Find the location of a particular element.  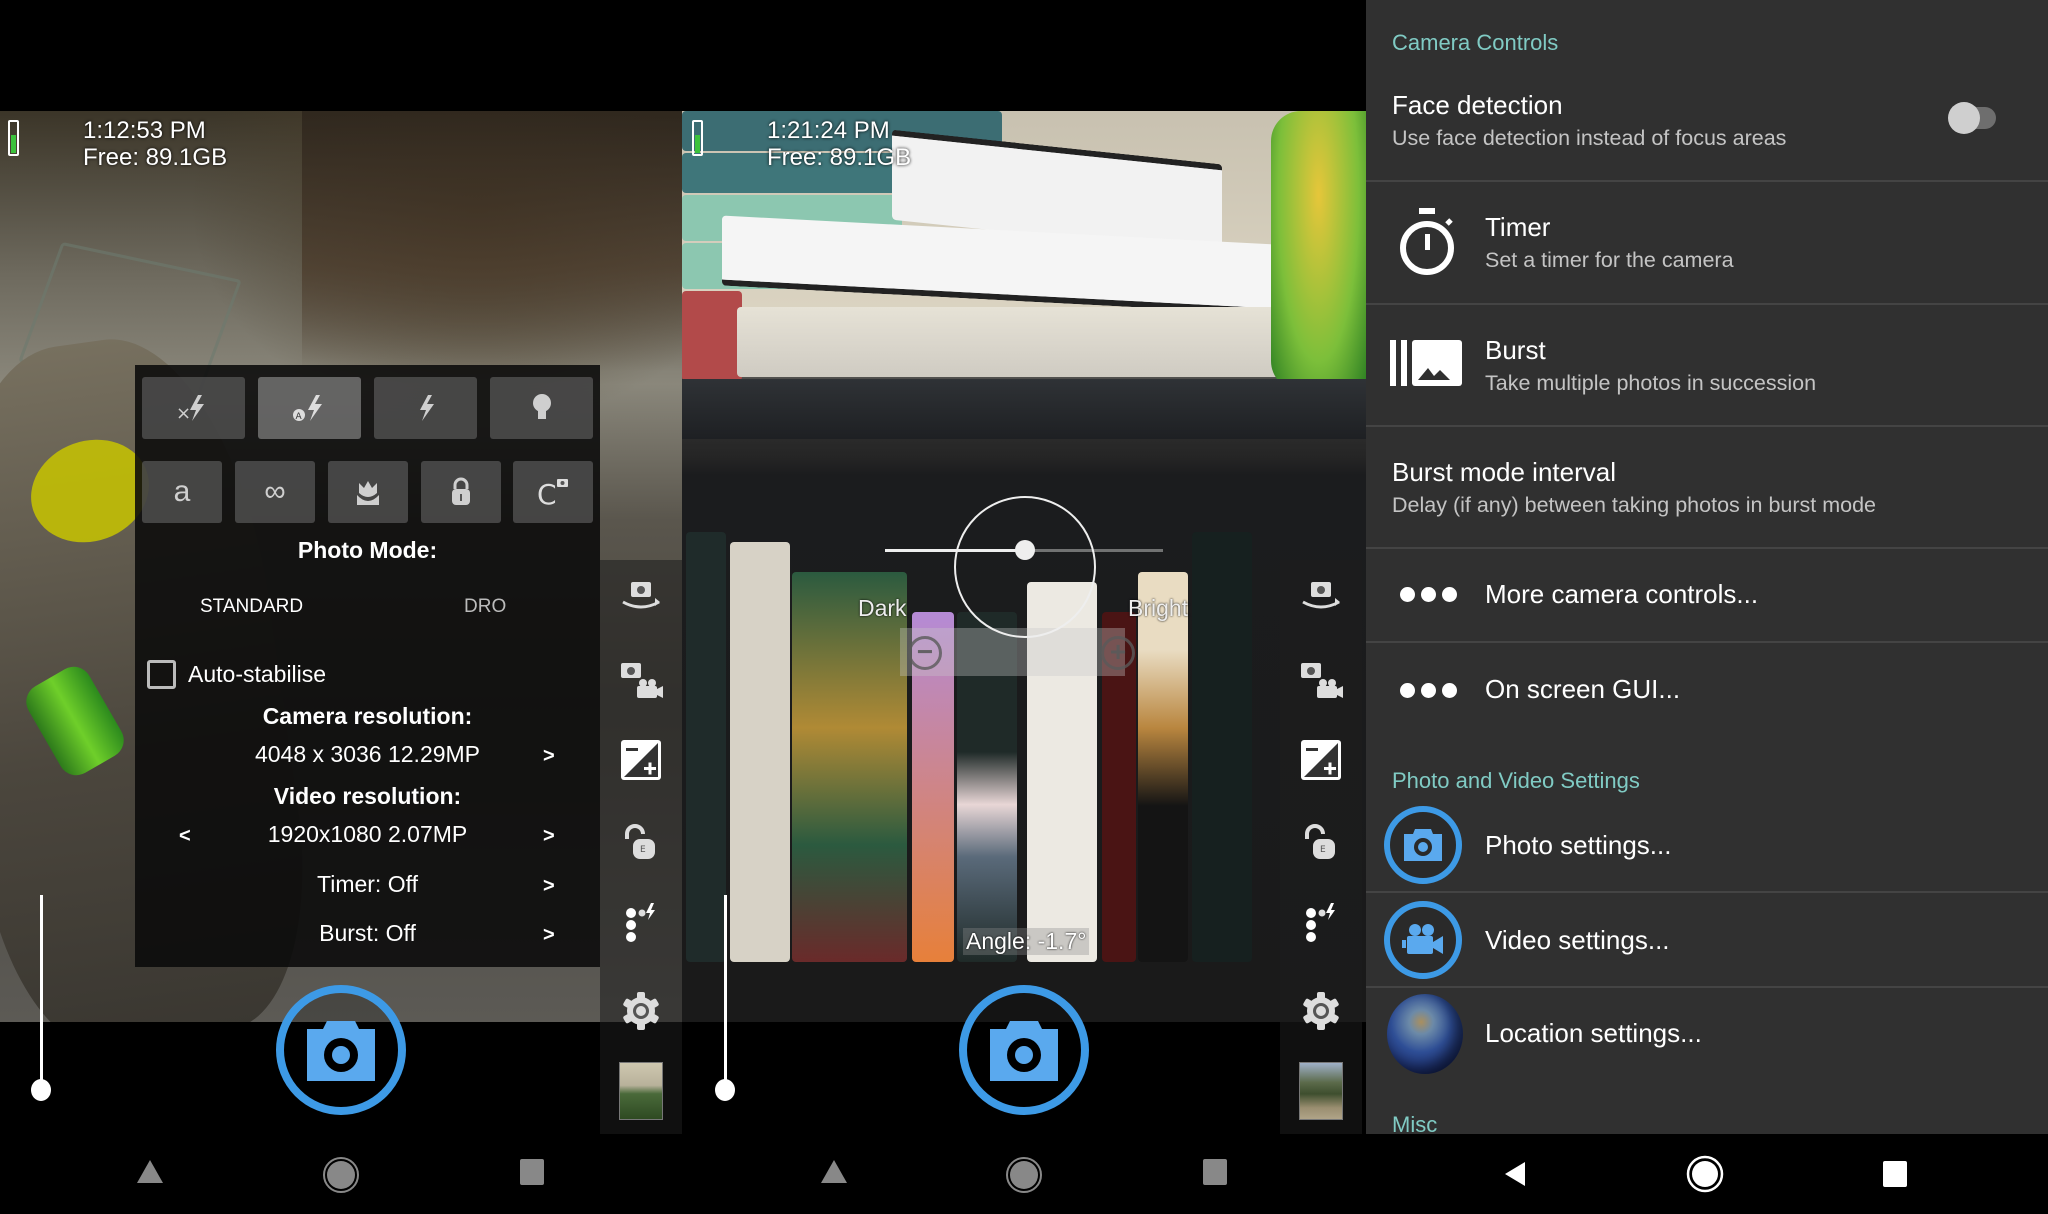

svg-text: C is located at coordinates (547, 493).